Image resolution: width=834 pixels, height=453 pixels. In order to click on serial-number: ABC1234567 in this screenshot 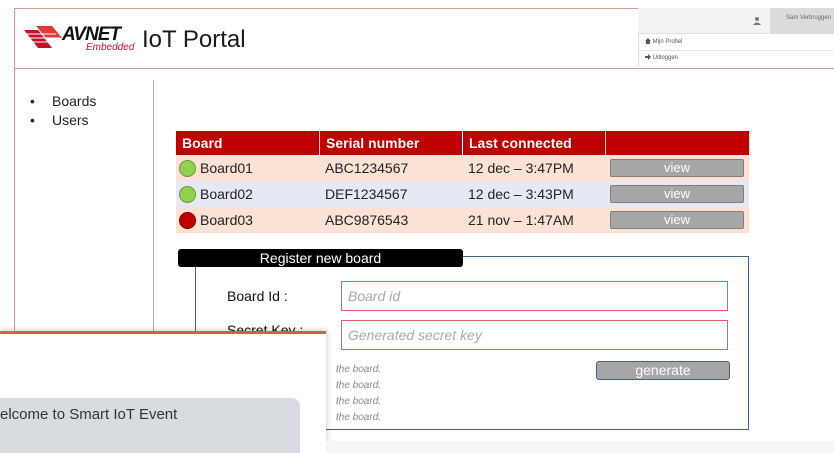, I will do `click(367, 168)`.